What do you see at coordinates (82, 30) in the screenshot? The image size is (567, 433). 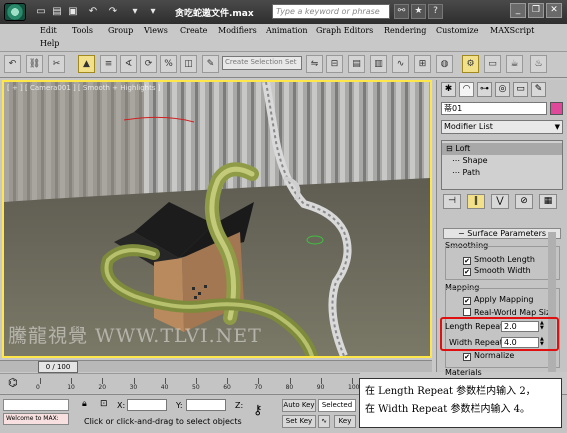 I see `menu-tools: Tools` at bounding box center [82, 30].